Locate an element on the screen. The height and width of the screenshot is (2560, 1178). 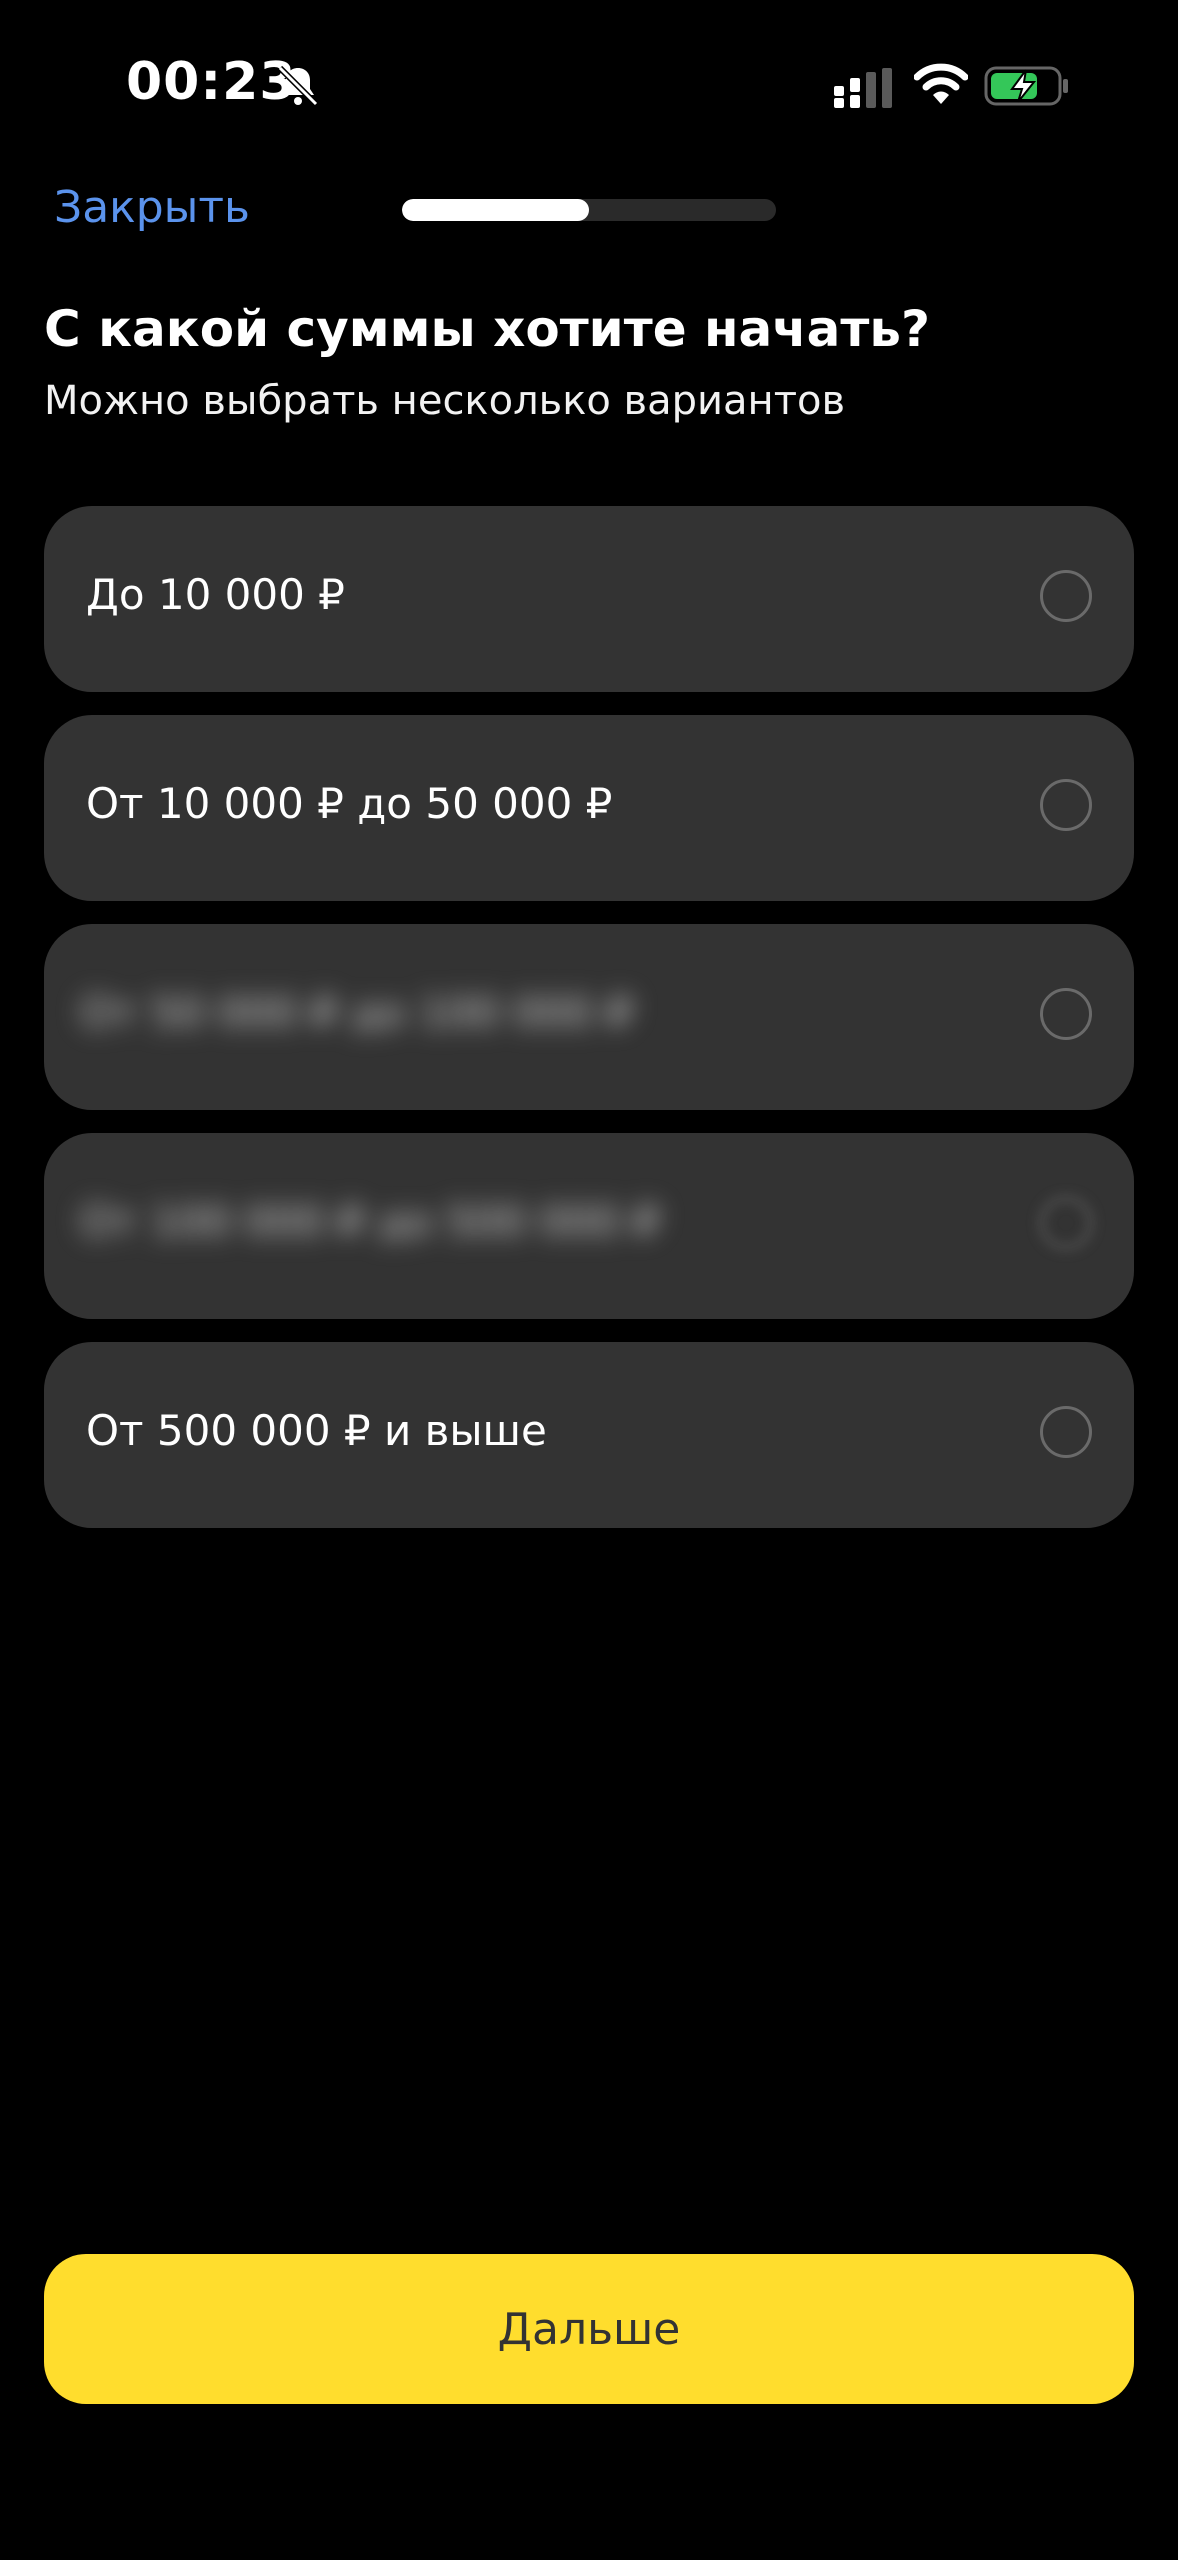
battery-charging-icon is located at coordinates (1026, 86).